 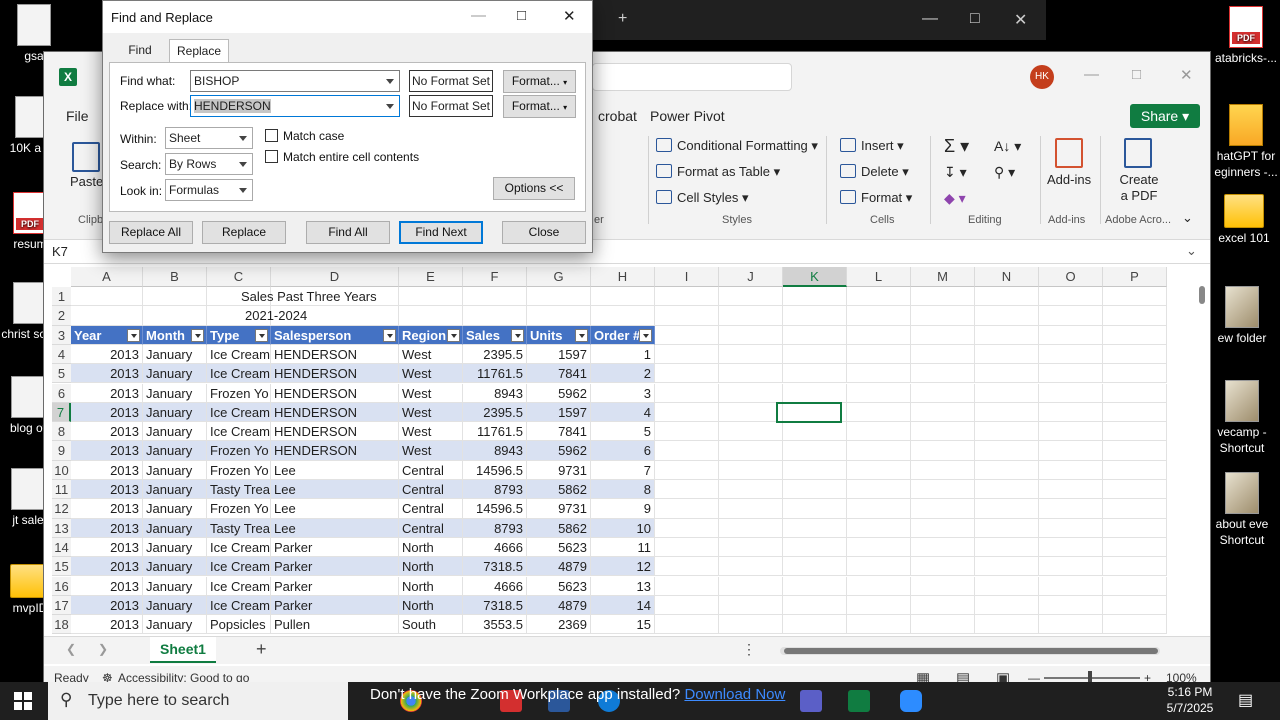 I want to click on zoom-download-link: Download Now, so click(x=734, y=694).